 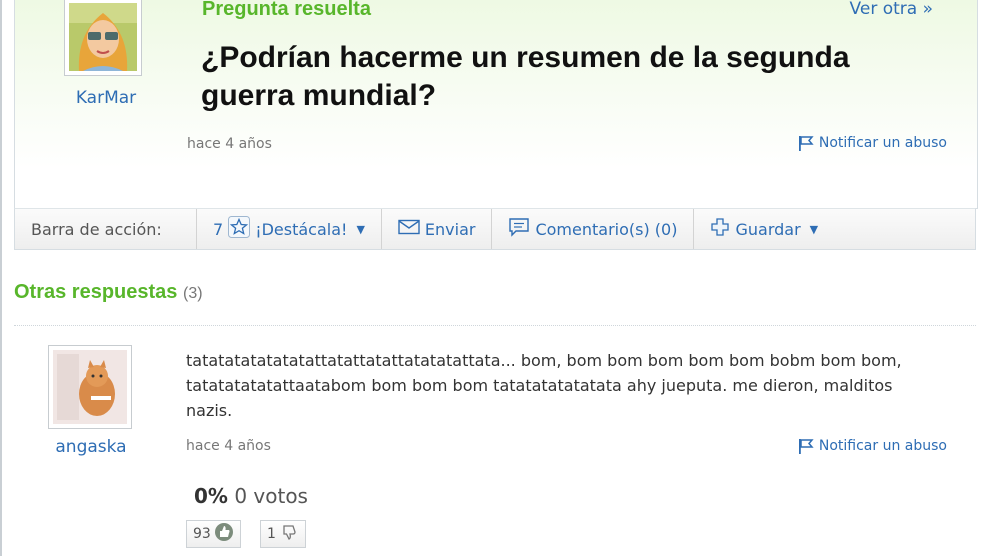 I want to click on thumbs-up-button: 93, so click(x=213, y=534).